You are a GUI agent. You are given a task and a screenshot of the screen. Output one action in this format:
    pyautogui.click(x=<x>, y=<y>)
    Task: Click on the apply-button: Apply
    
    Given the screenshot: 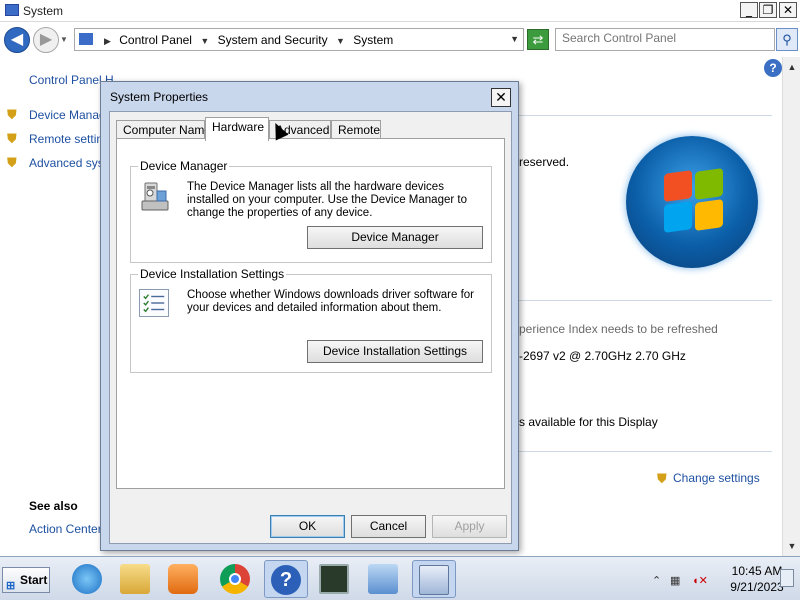 What is the action you would take?
    pyautogui.click(x=469, y=526)
    